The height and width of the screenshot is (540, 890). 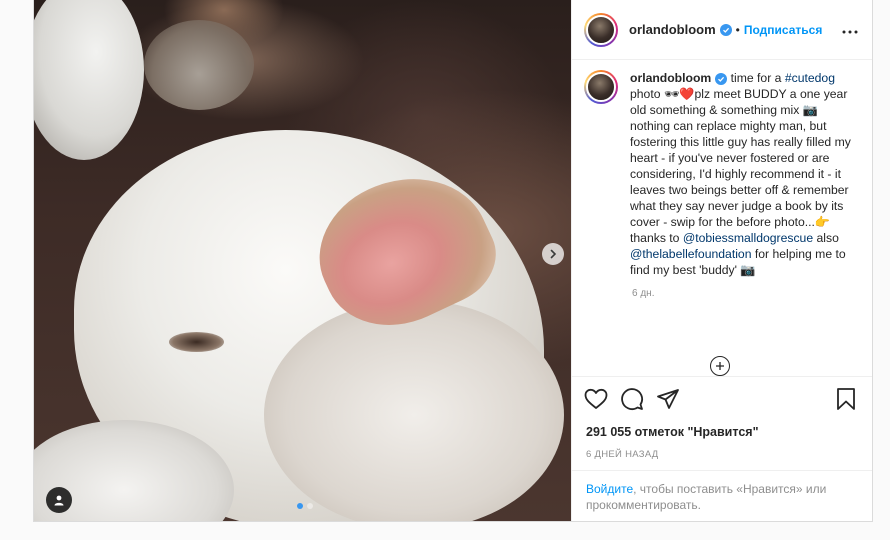 I want to click on post-header: orlandobloom • Подписаться, so click(x=722, y=30).